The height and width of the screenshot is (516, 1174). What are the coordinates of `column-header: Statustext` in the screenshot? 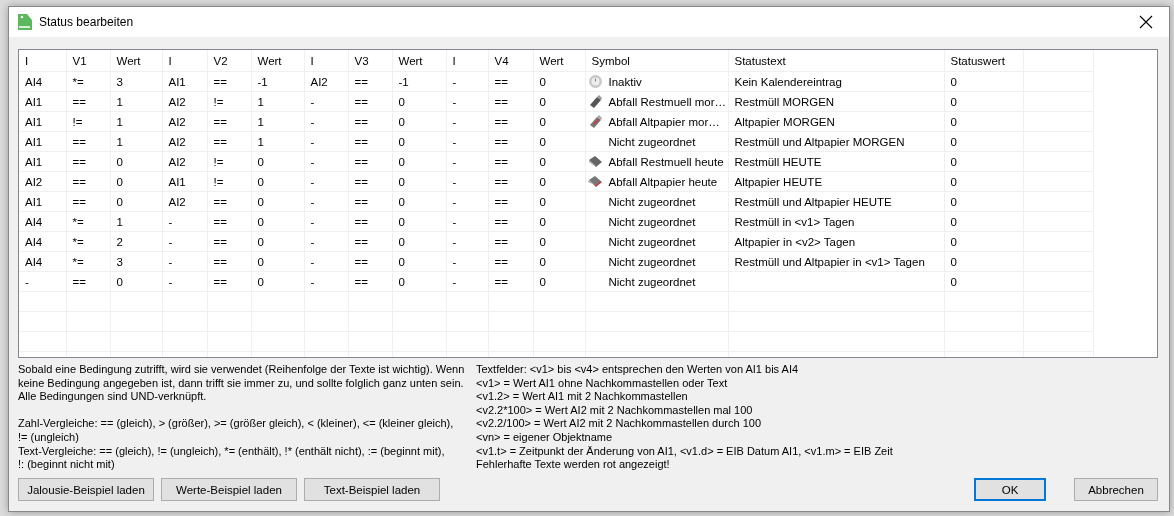 It's located at (760, 60).